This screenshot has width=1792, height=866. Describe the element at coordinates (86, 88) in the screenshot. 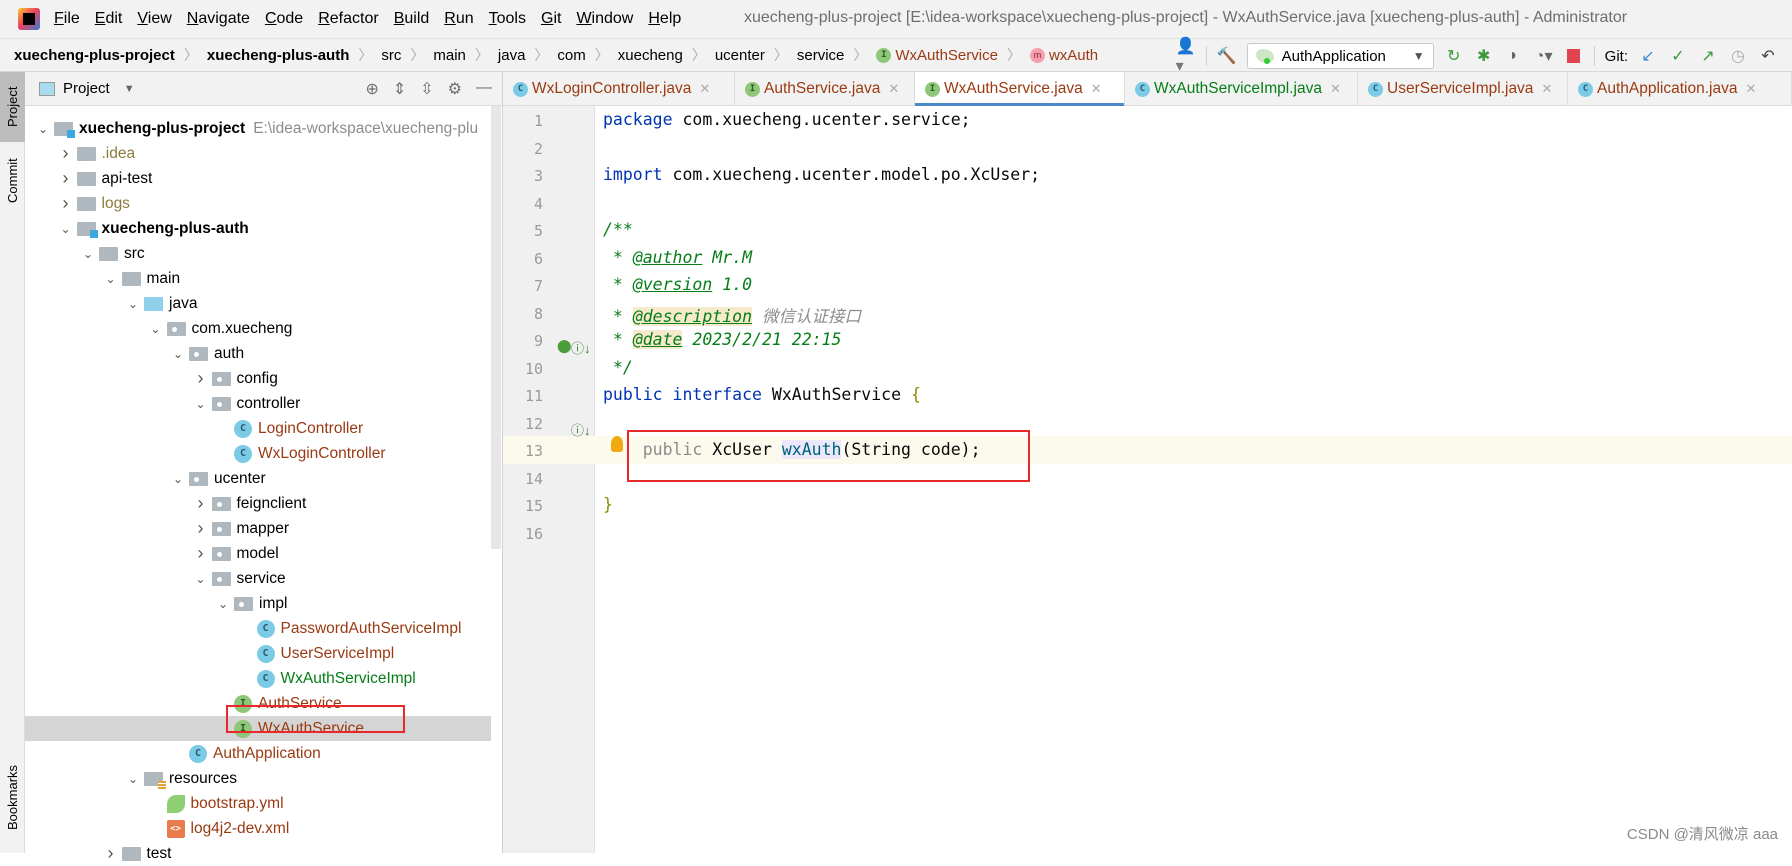

I see `project-panel-title: Project` at that location.